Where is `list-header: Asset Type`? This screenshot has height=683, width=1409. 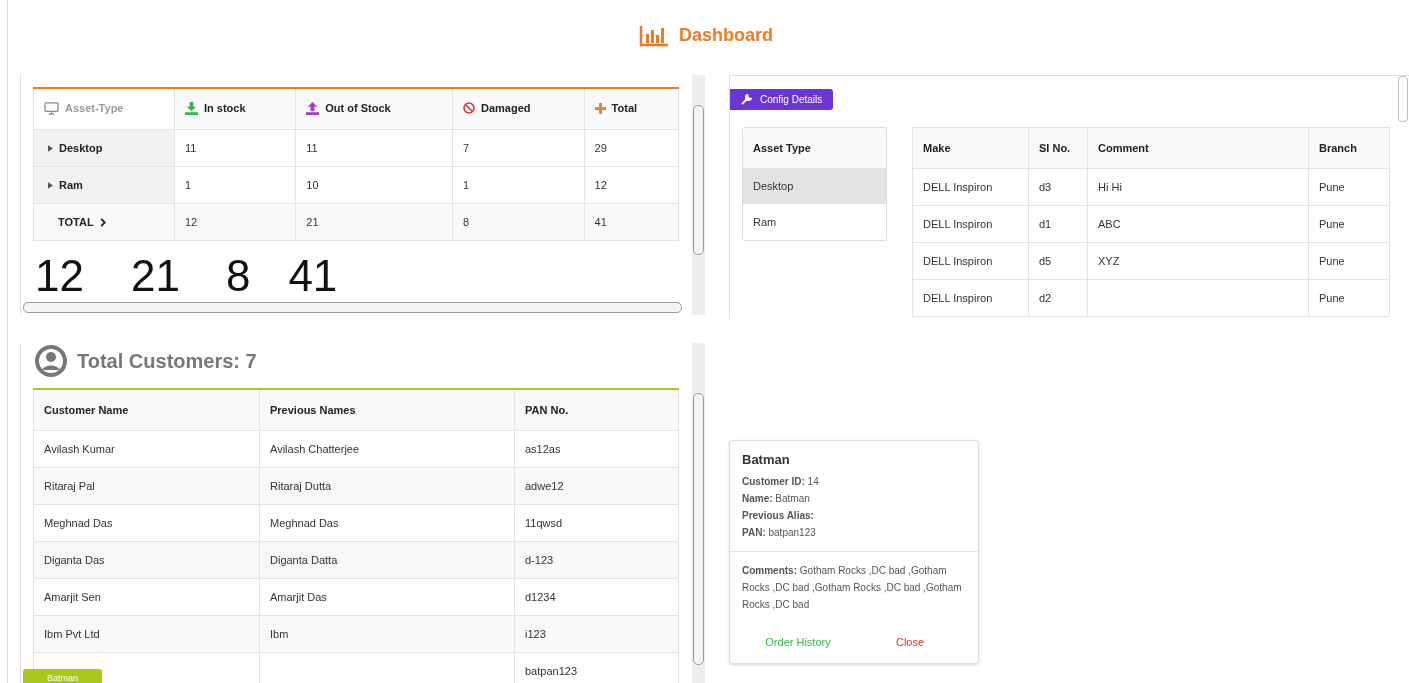
list-header: Asset Type is located at coordinates (782, 148).